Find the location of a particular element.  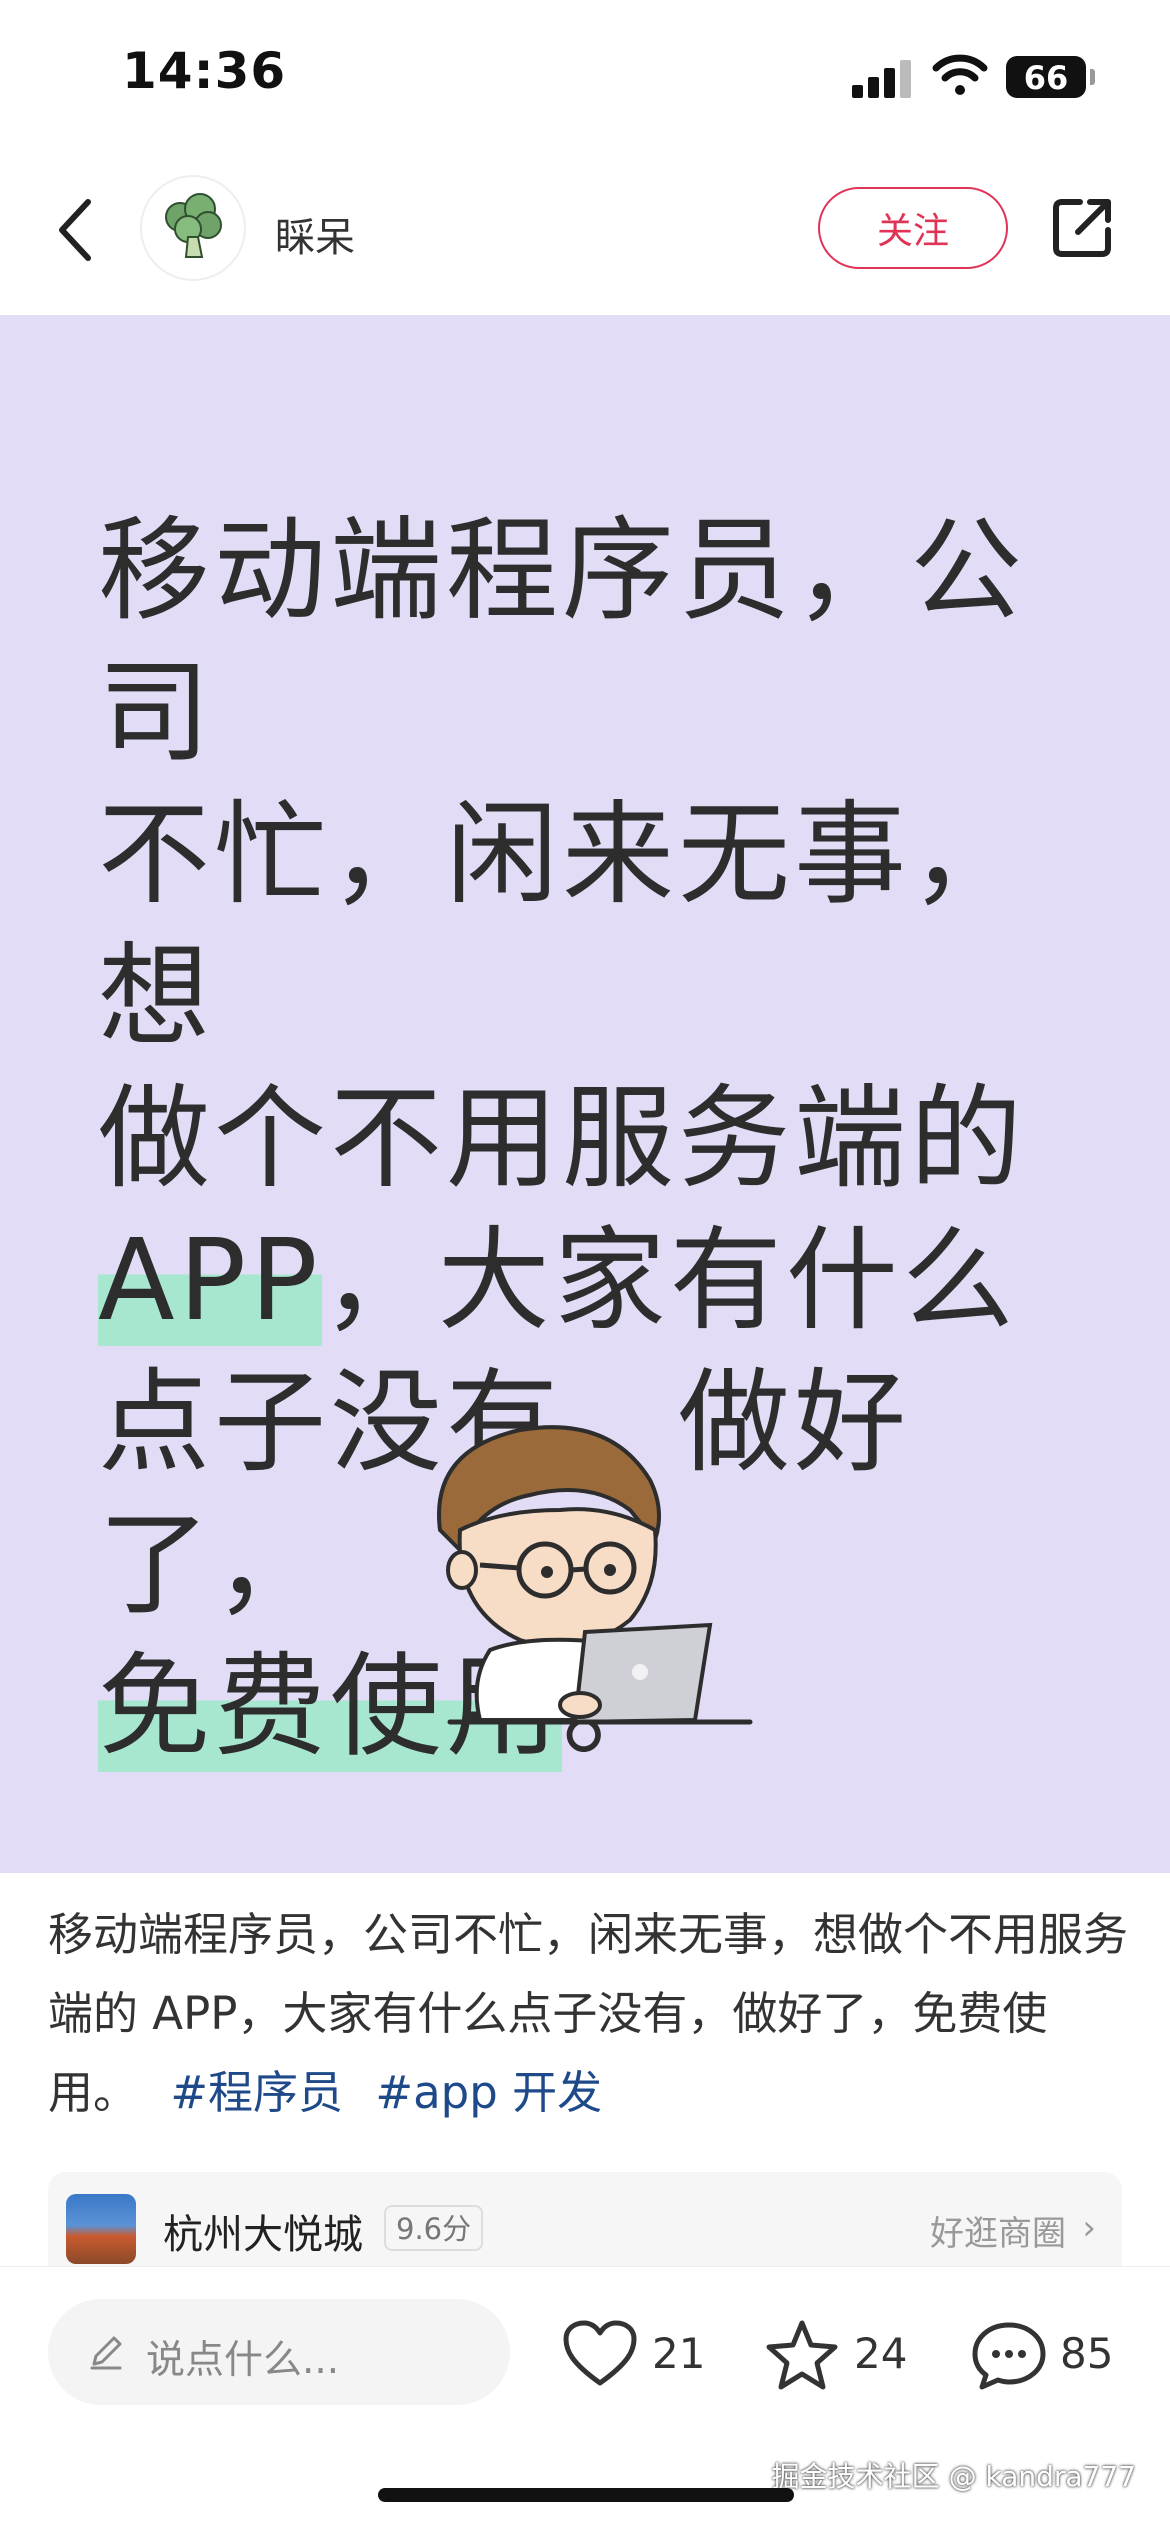

location-thumbnail is located at coordinates (101, 2229).